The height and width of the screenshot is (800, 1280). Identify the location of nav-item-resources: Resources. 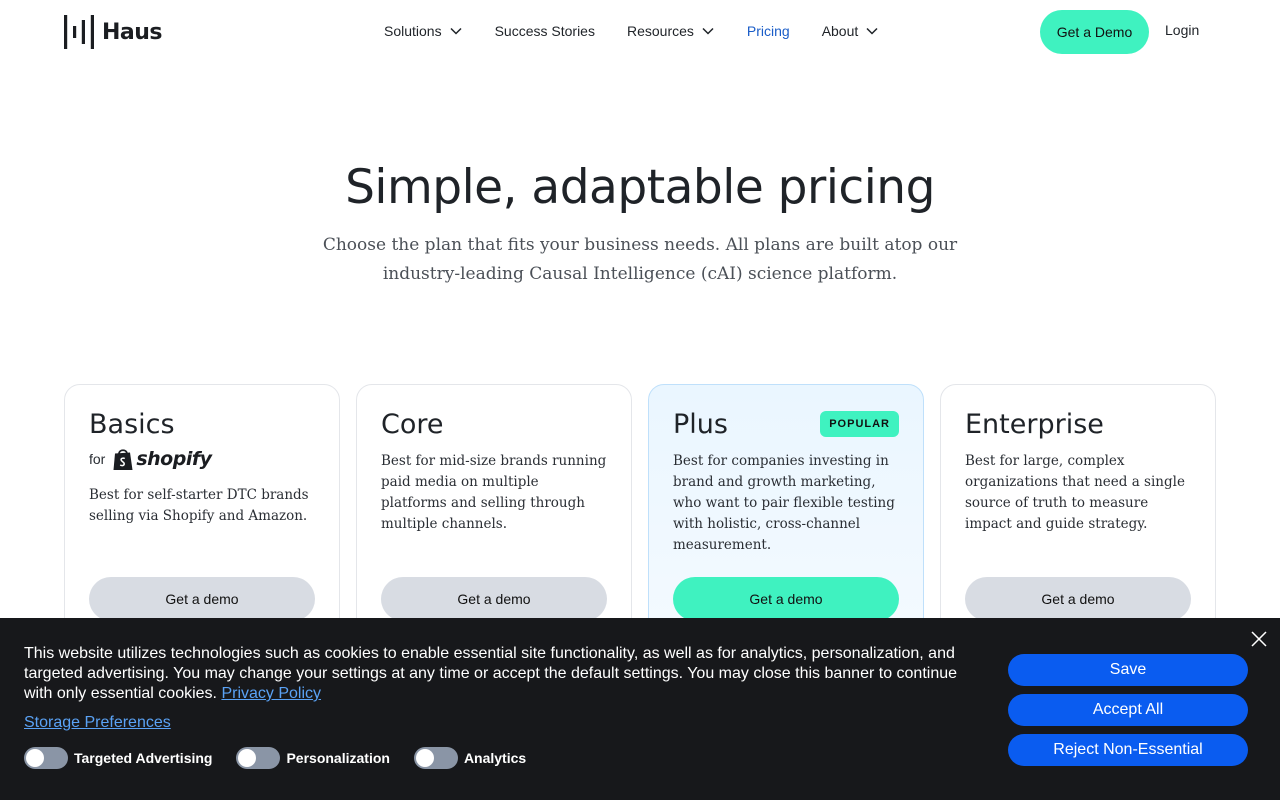
(671, 31).